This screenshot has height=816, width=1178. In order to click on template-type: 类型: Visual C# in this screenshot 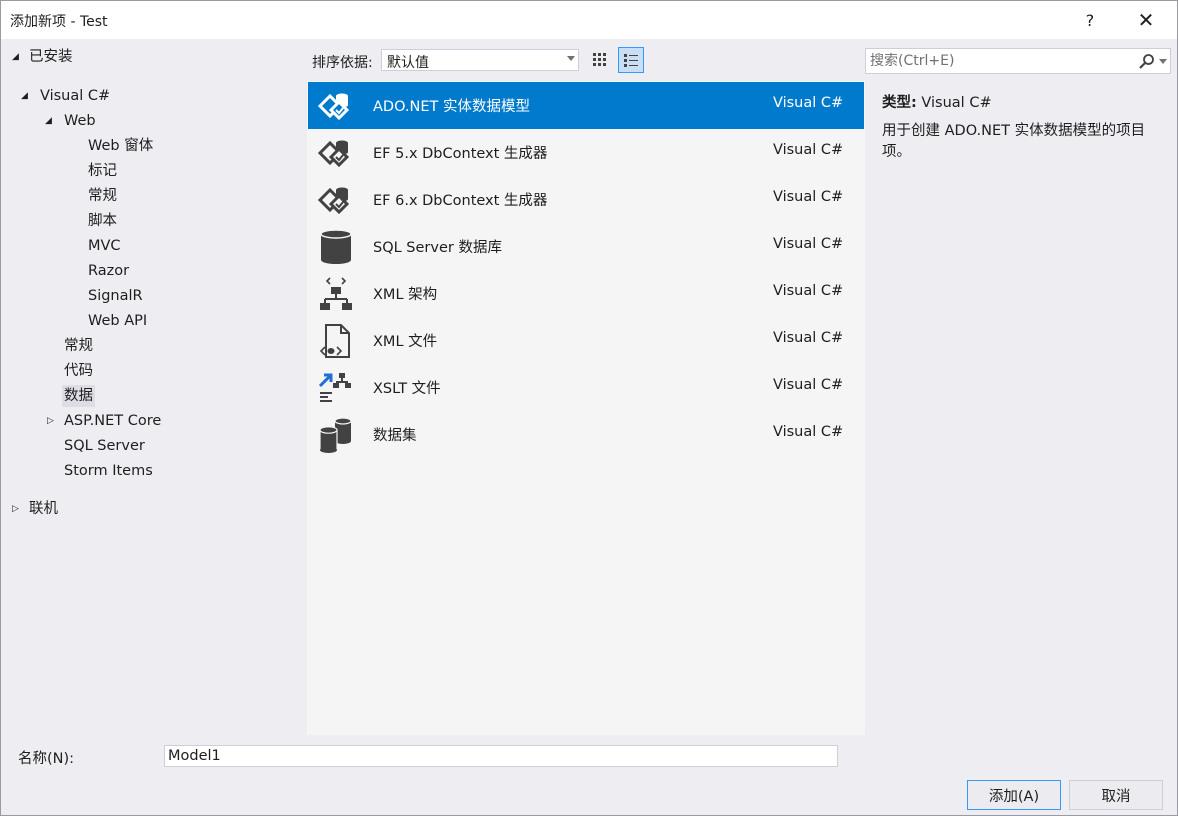, I will do `click(937, 101)`.